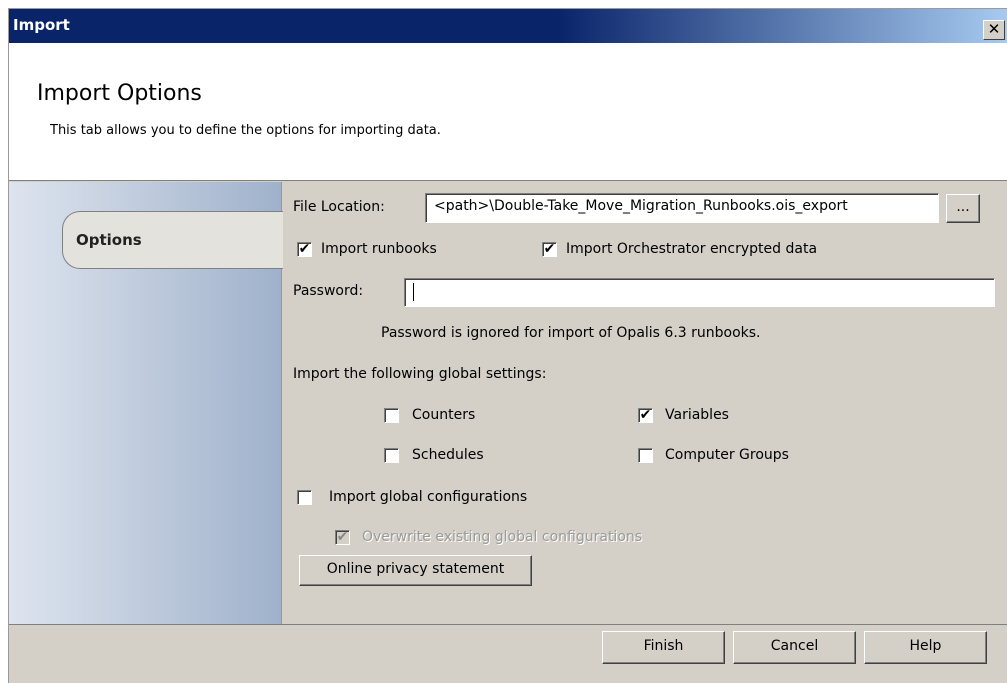 Image resolution: width=1007 pixels, height=683 pixels. I want to click on variables-label: Variables, so click(697, 415).